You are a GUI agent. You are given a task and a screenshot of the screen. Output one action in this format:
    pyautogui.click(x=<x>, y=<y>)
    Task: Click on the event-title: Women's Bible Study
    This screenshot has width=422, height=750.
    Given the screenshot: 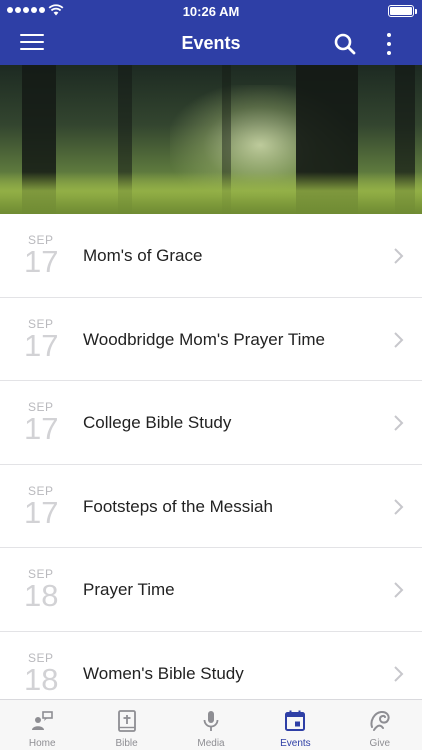 What is the action you would take?
    pyautogui.click(x=163, y=673)
    